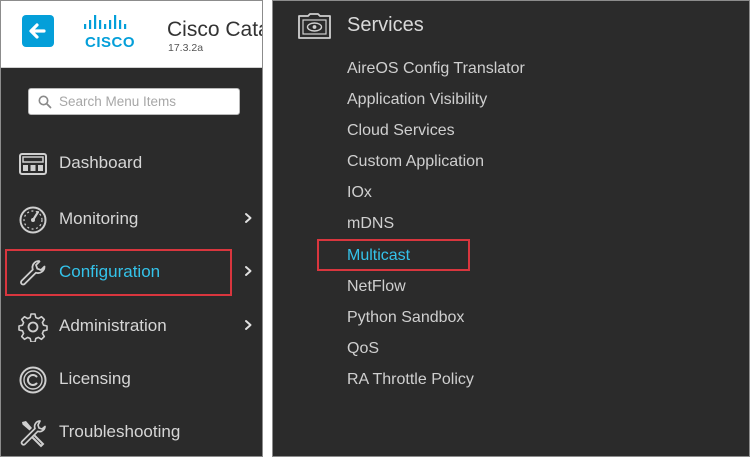 The height and width of the screenshot is (457, 750). Describe the element at coordinates (410, 380) in the screenshot. I see `menu-item-ra-throttle-policy: RA Throttle Policy` at that location.